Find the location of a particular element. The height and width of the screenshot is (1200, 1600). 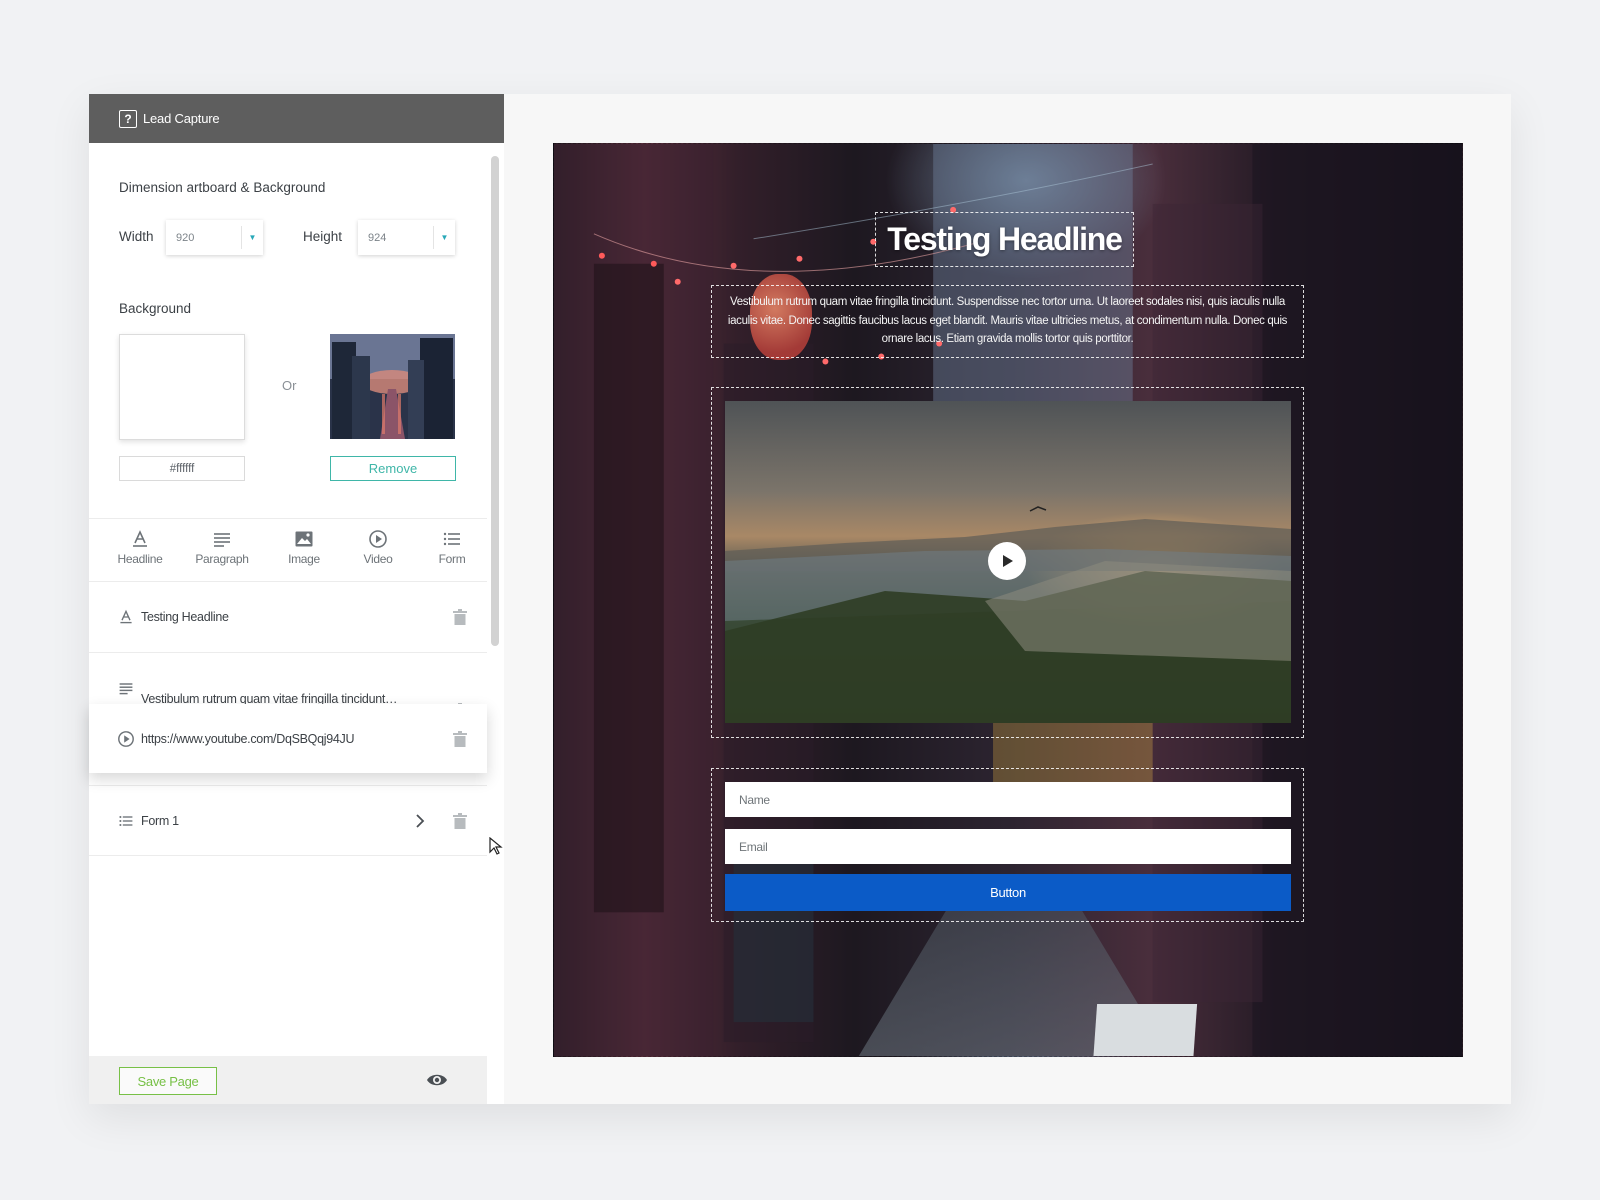

height-select: 924 ▼ is located at coordinates (406, 237).